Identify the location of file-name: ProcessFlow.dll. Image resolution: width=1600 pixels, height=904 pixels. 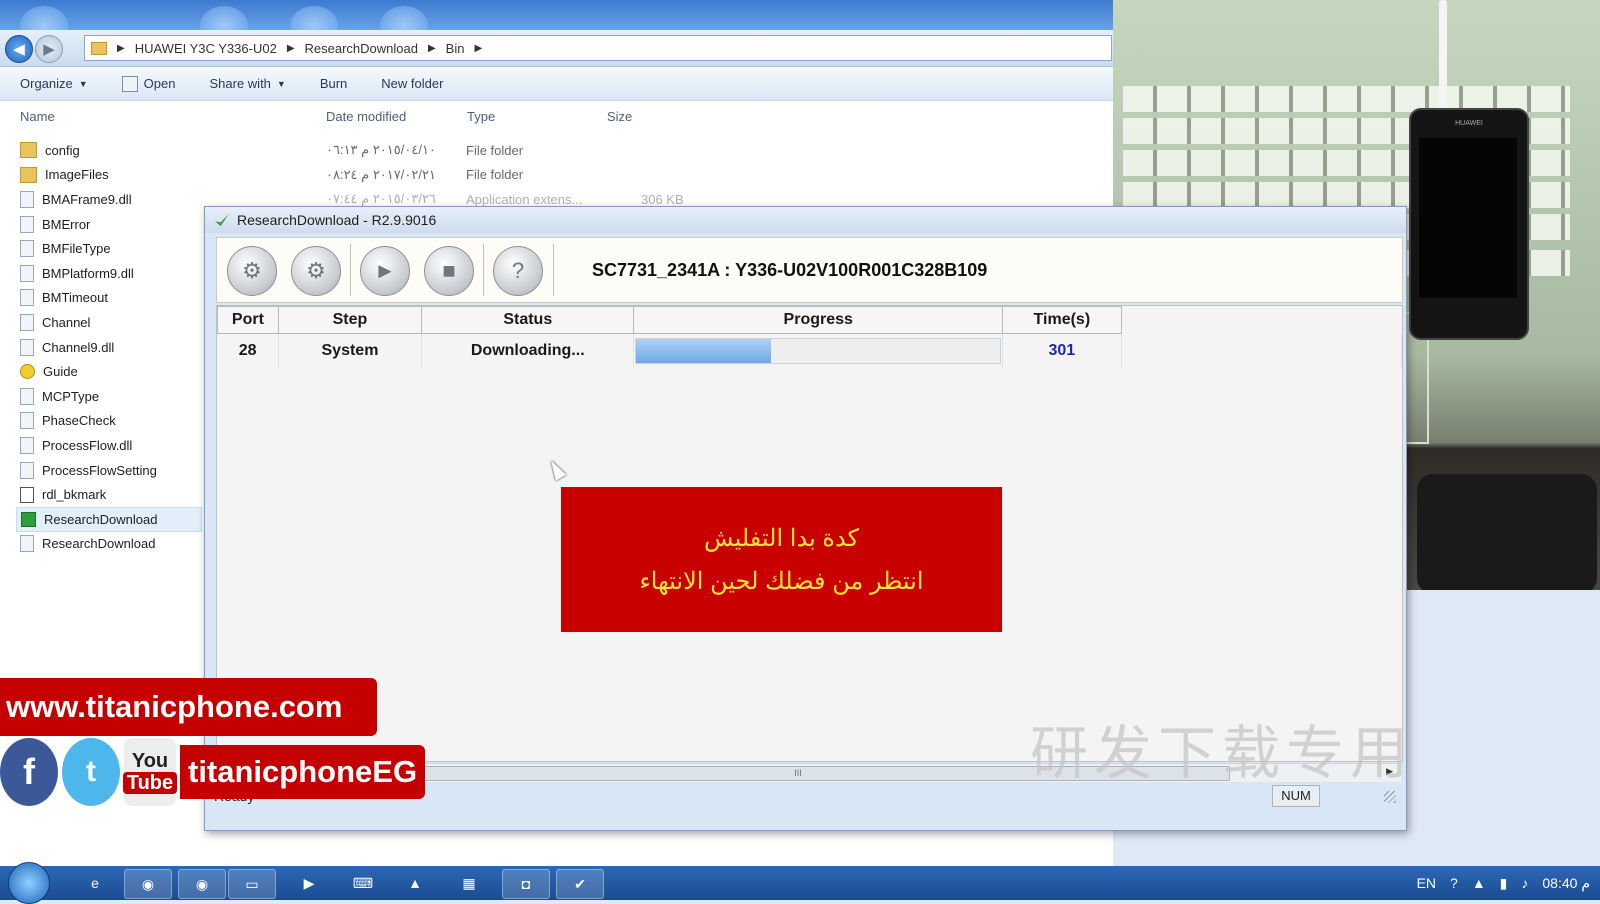
(87, 445).